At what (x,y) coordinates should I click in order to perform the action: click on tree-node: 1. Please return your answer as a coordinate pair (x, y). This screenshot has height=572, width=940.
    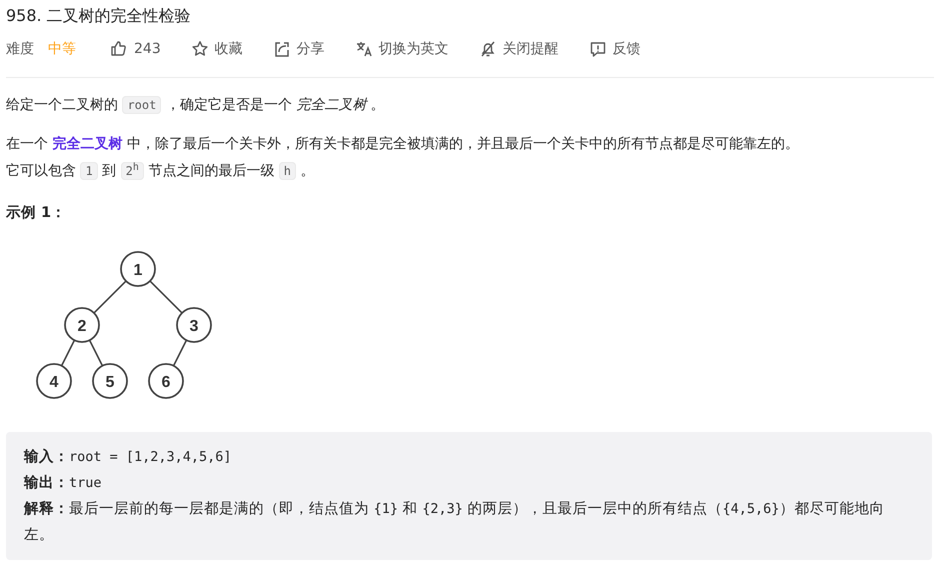
    Looking at the image, I should click on (138, 269).